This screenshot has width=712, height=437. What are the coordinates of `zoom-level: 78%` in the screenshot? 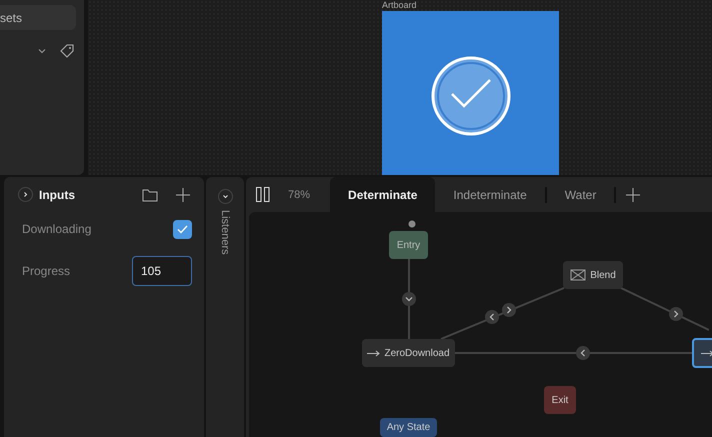 It's located at (299, 194).